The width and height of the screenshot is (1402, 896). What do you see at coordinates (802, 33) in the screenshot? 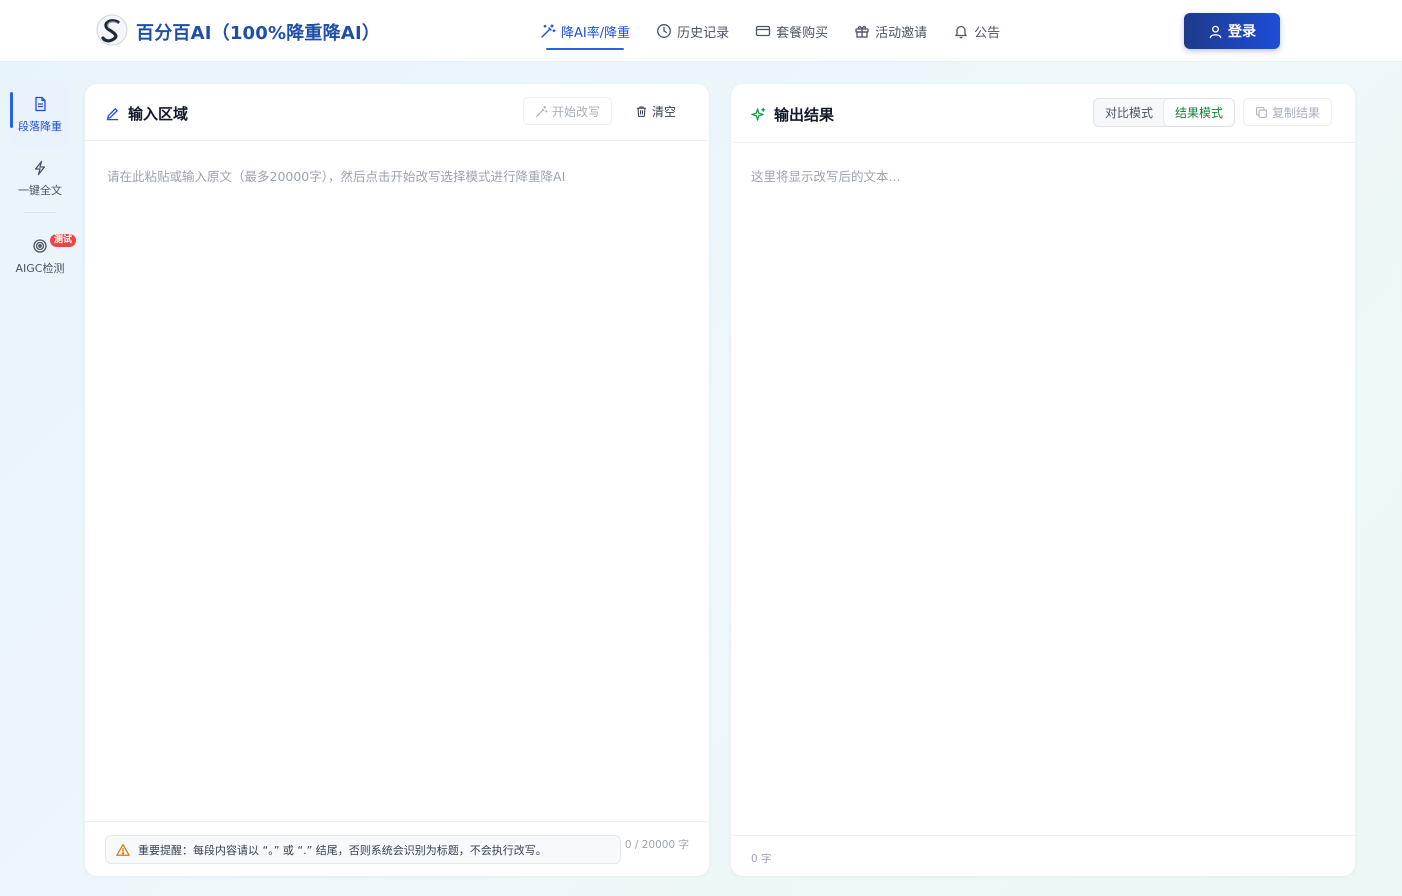
I see `nav-label: 套餐购买` at bounding box center [802, 33].